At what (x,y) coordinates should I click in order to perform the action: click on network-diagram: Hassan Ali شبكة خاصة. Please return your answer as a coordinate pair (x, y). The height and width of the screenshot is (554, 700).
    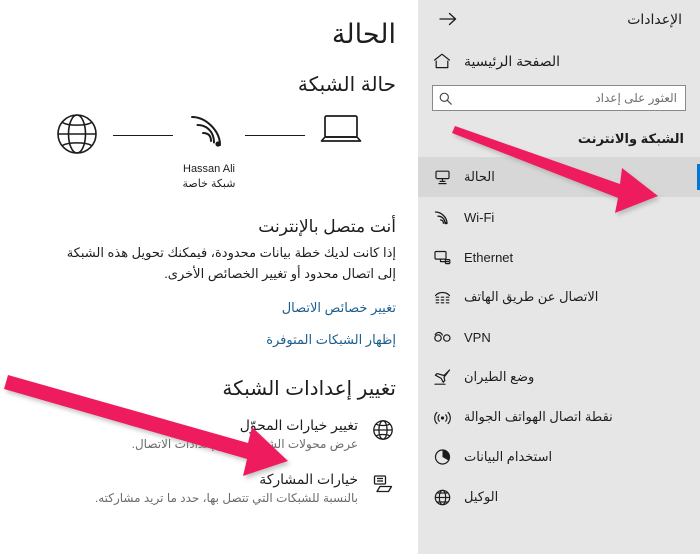
    Looking at the image, I should click on (209, 157).